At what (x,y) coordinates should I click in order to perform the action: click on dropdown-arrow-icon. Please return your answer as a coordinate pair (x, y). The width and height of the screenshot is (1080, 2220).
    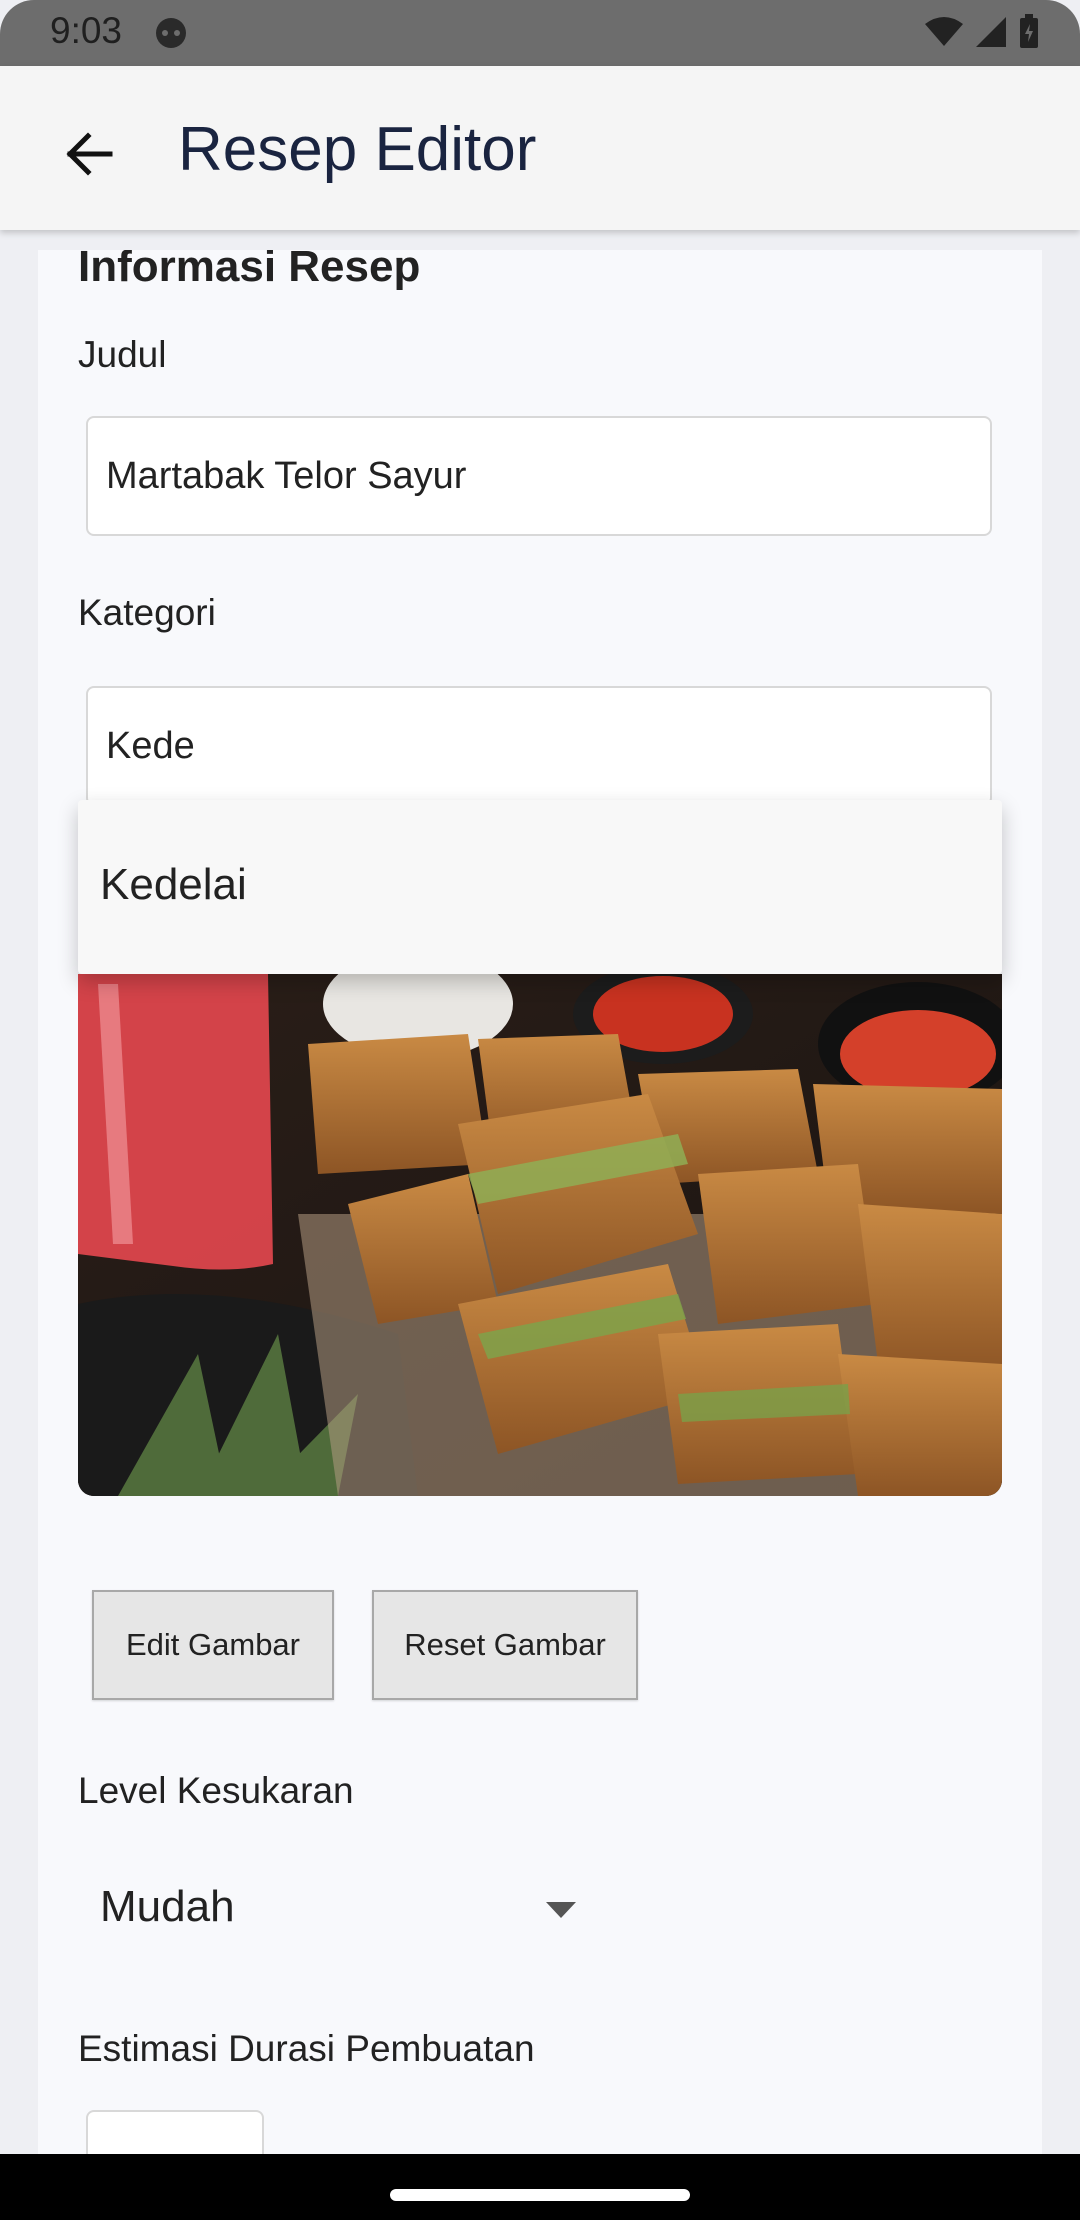
    Looking at the image, I should click on (561, 1912).